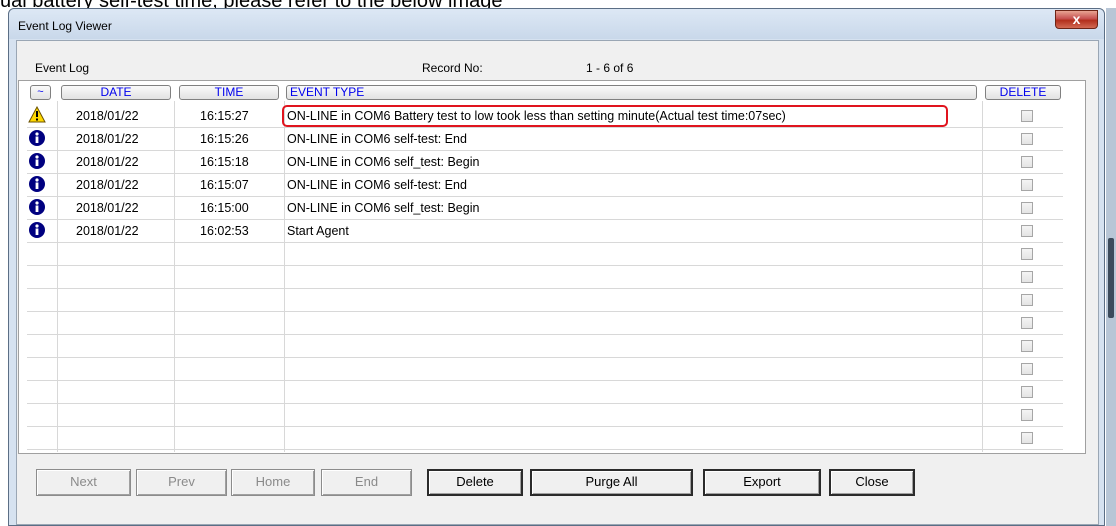 Image resolution: width=1116 pixels, height=526 pixels. I want to click on event-time: 16:15:26, so click(224, 139).